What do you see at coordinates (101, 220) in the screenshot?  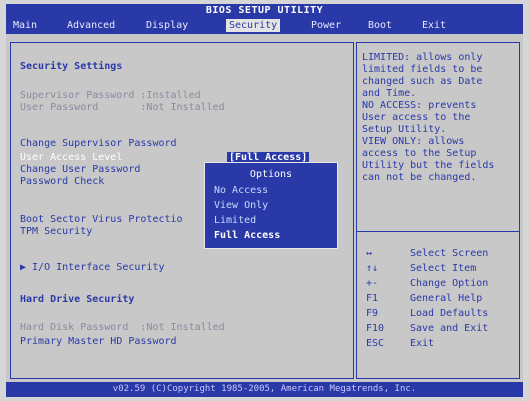 I see `boot-sector-virus-protection-item: Boot Sector Virus Protectio` at bounding box center [101, 220].